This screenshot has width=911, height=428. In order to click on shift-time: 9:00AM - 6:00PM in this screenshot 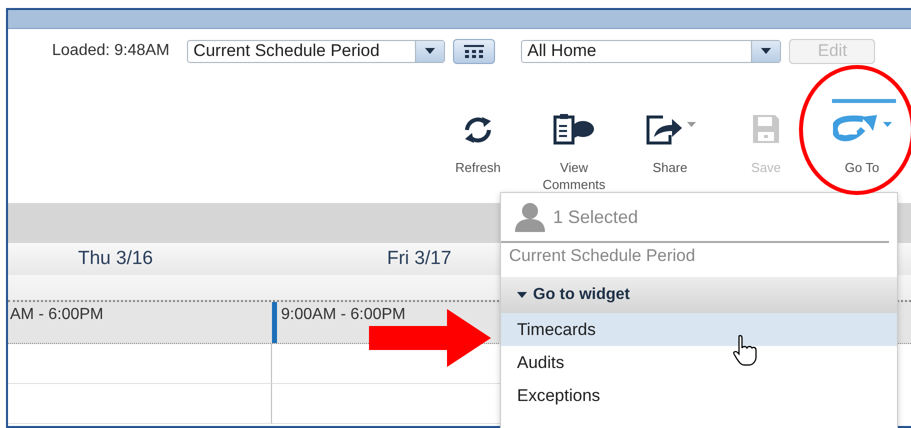, I will do `click(343, 314)`.